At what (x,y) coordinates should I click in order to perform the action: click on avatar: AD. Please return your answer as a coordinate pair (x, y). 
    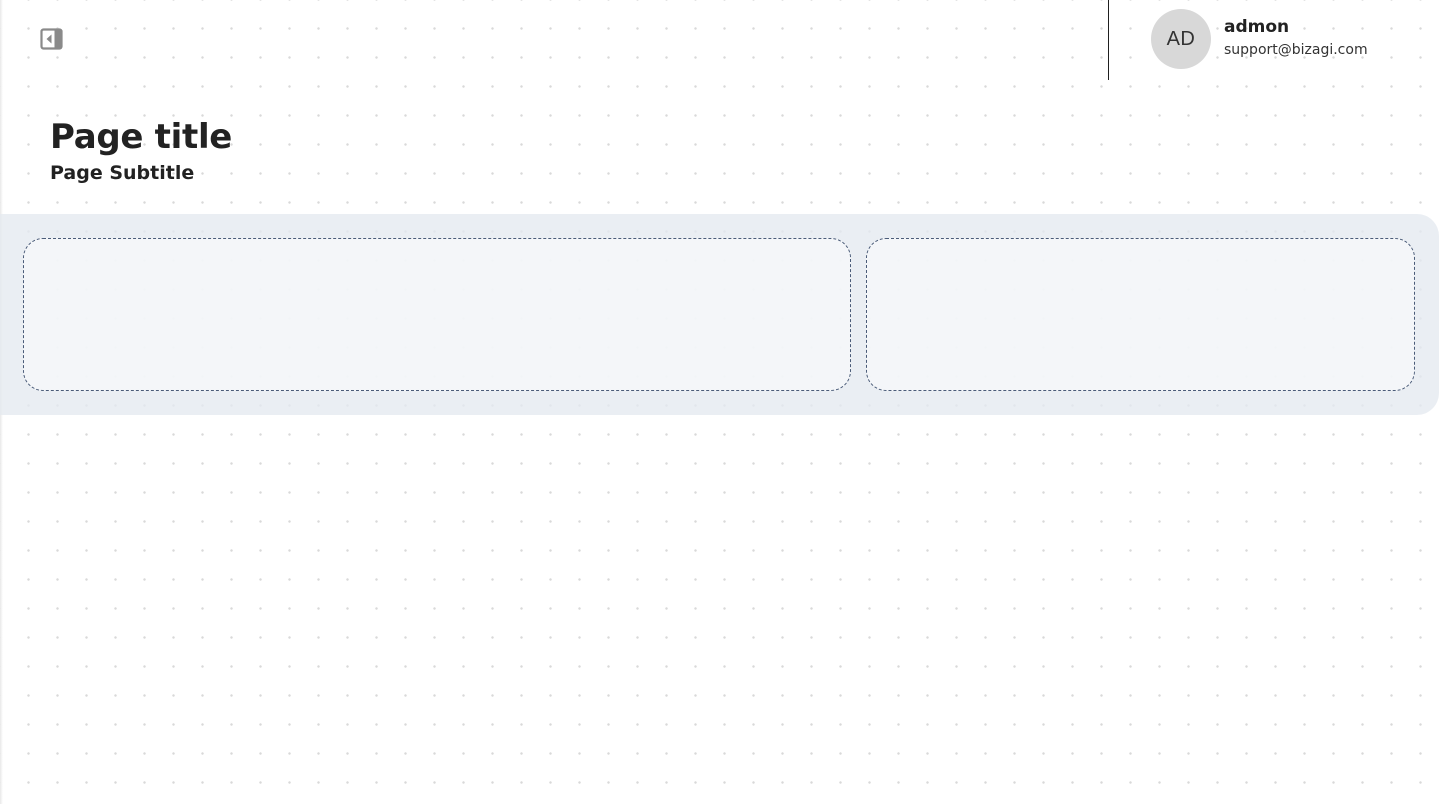
    Looking at the image, I should click on (1181, 39).